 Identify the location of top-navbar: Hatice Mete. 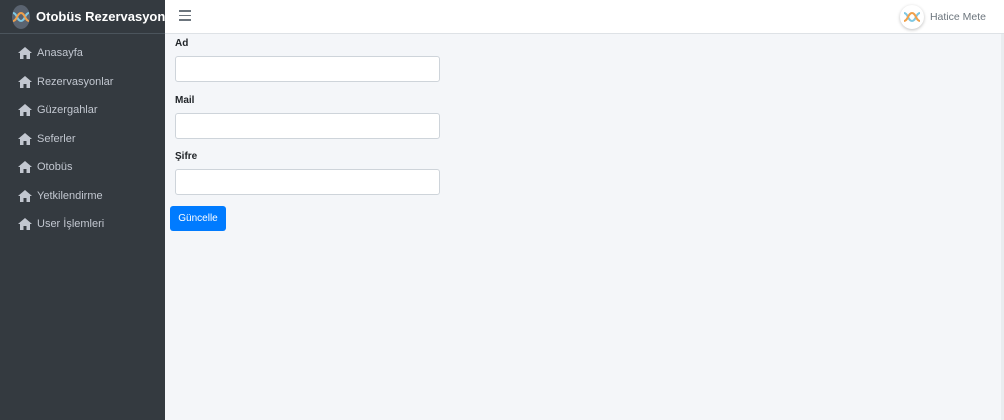
(584, 17).